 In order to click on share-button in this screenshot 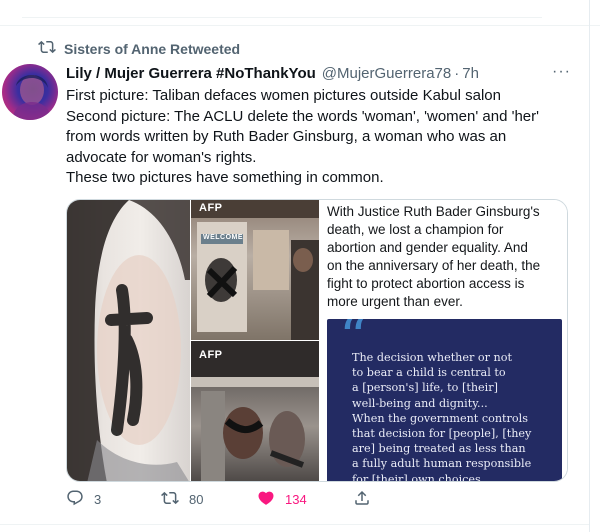, I will do `click(362, 499)`.